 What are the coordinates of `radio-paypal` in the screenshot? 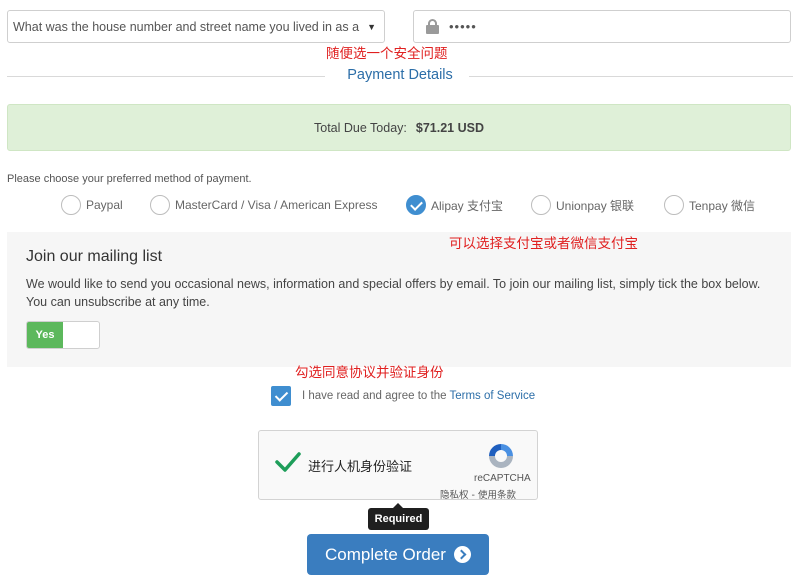 It's located at (71, 205).